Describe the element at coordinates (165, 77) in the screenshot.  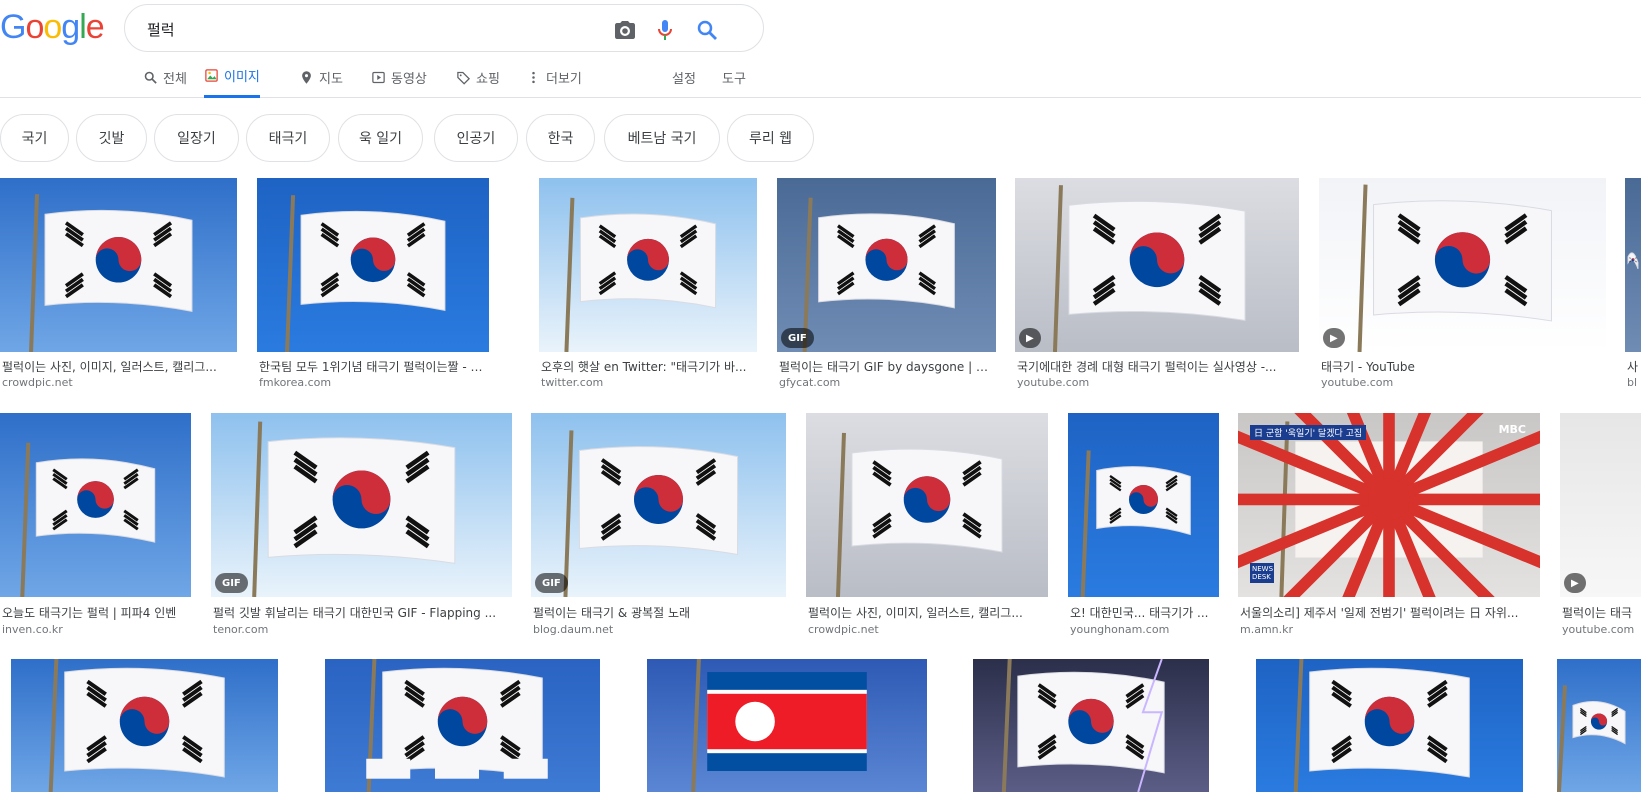
I see `tab-all: 전체` at that location.